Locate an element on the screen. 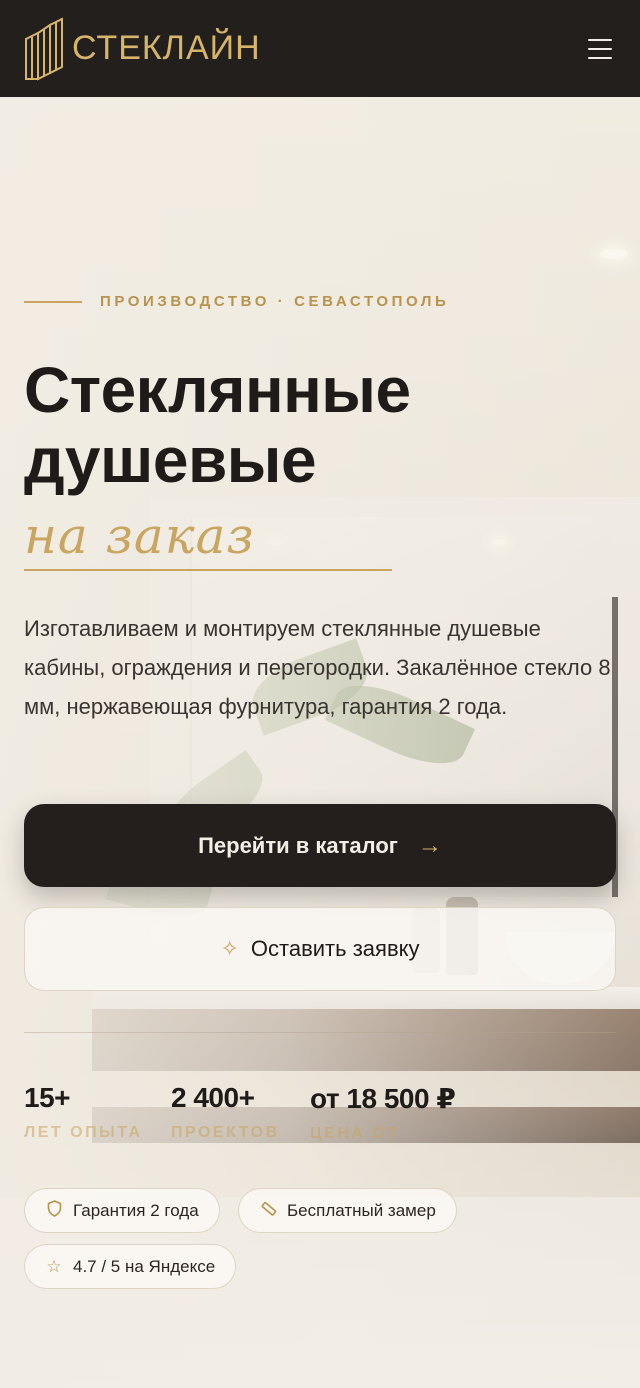 The height and width of the screenshot is (1388, 640). stat-label: ПРОЕКТОВ is located at coordinates (225, 1132).